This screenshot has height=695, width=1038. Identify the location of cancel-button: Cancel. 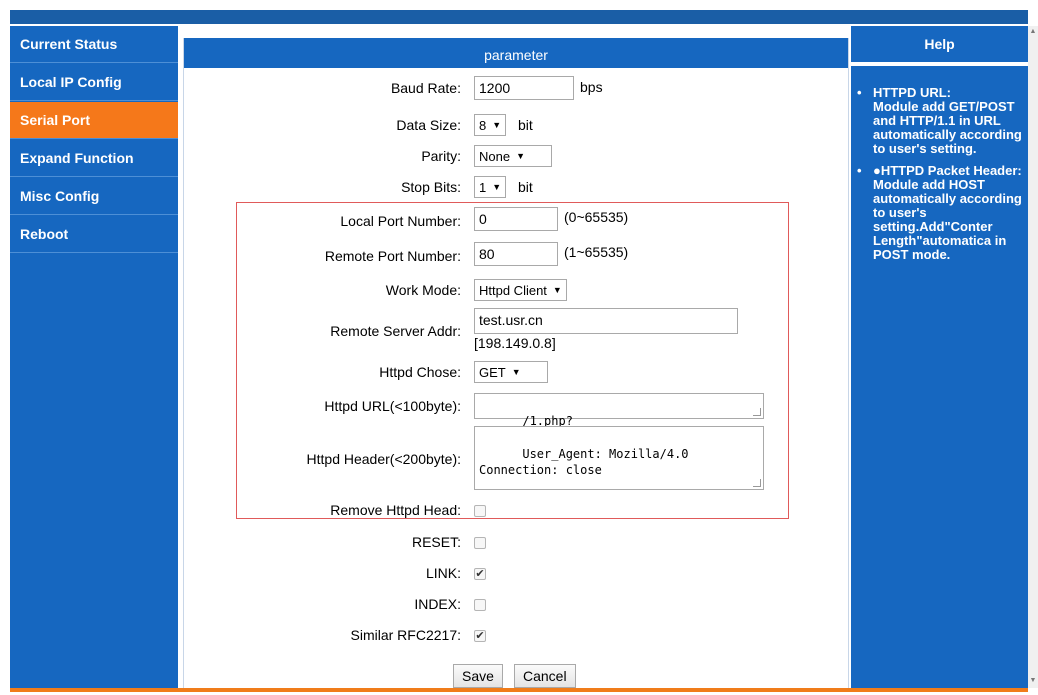
(545, 676).